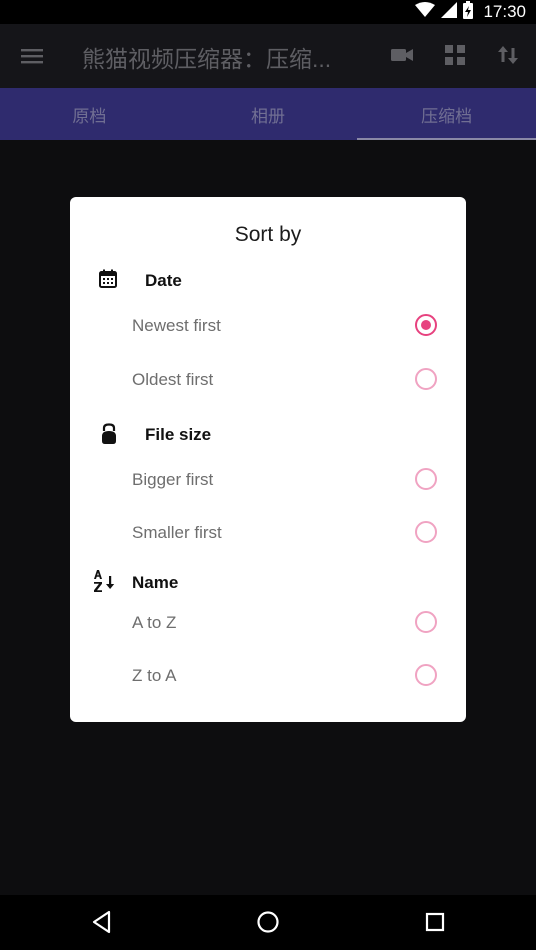  Describe the element at coordinates (268, 623) in the screenshot. I see `option-a-to-z: A to Z` at that location.